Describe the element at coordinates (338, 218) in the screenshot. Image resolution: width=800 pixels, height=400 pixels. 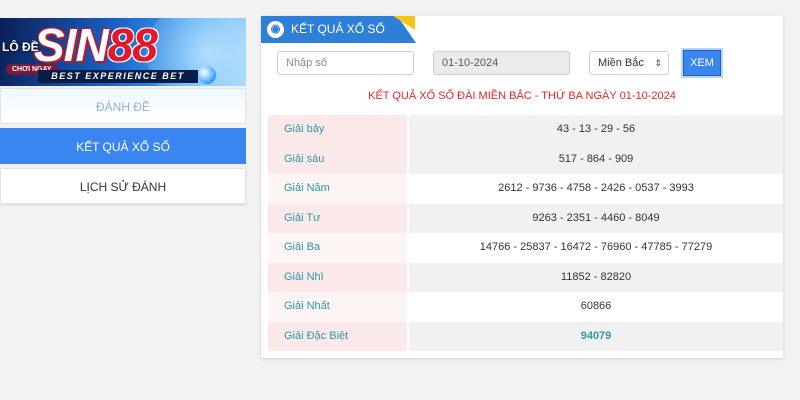
I see `prize-label: Giải Tư` at that location.